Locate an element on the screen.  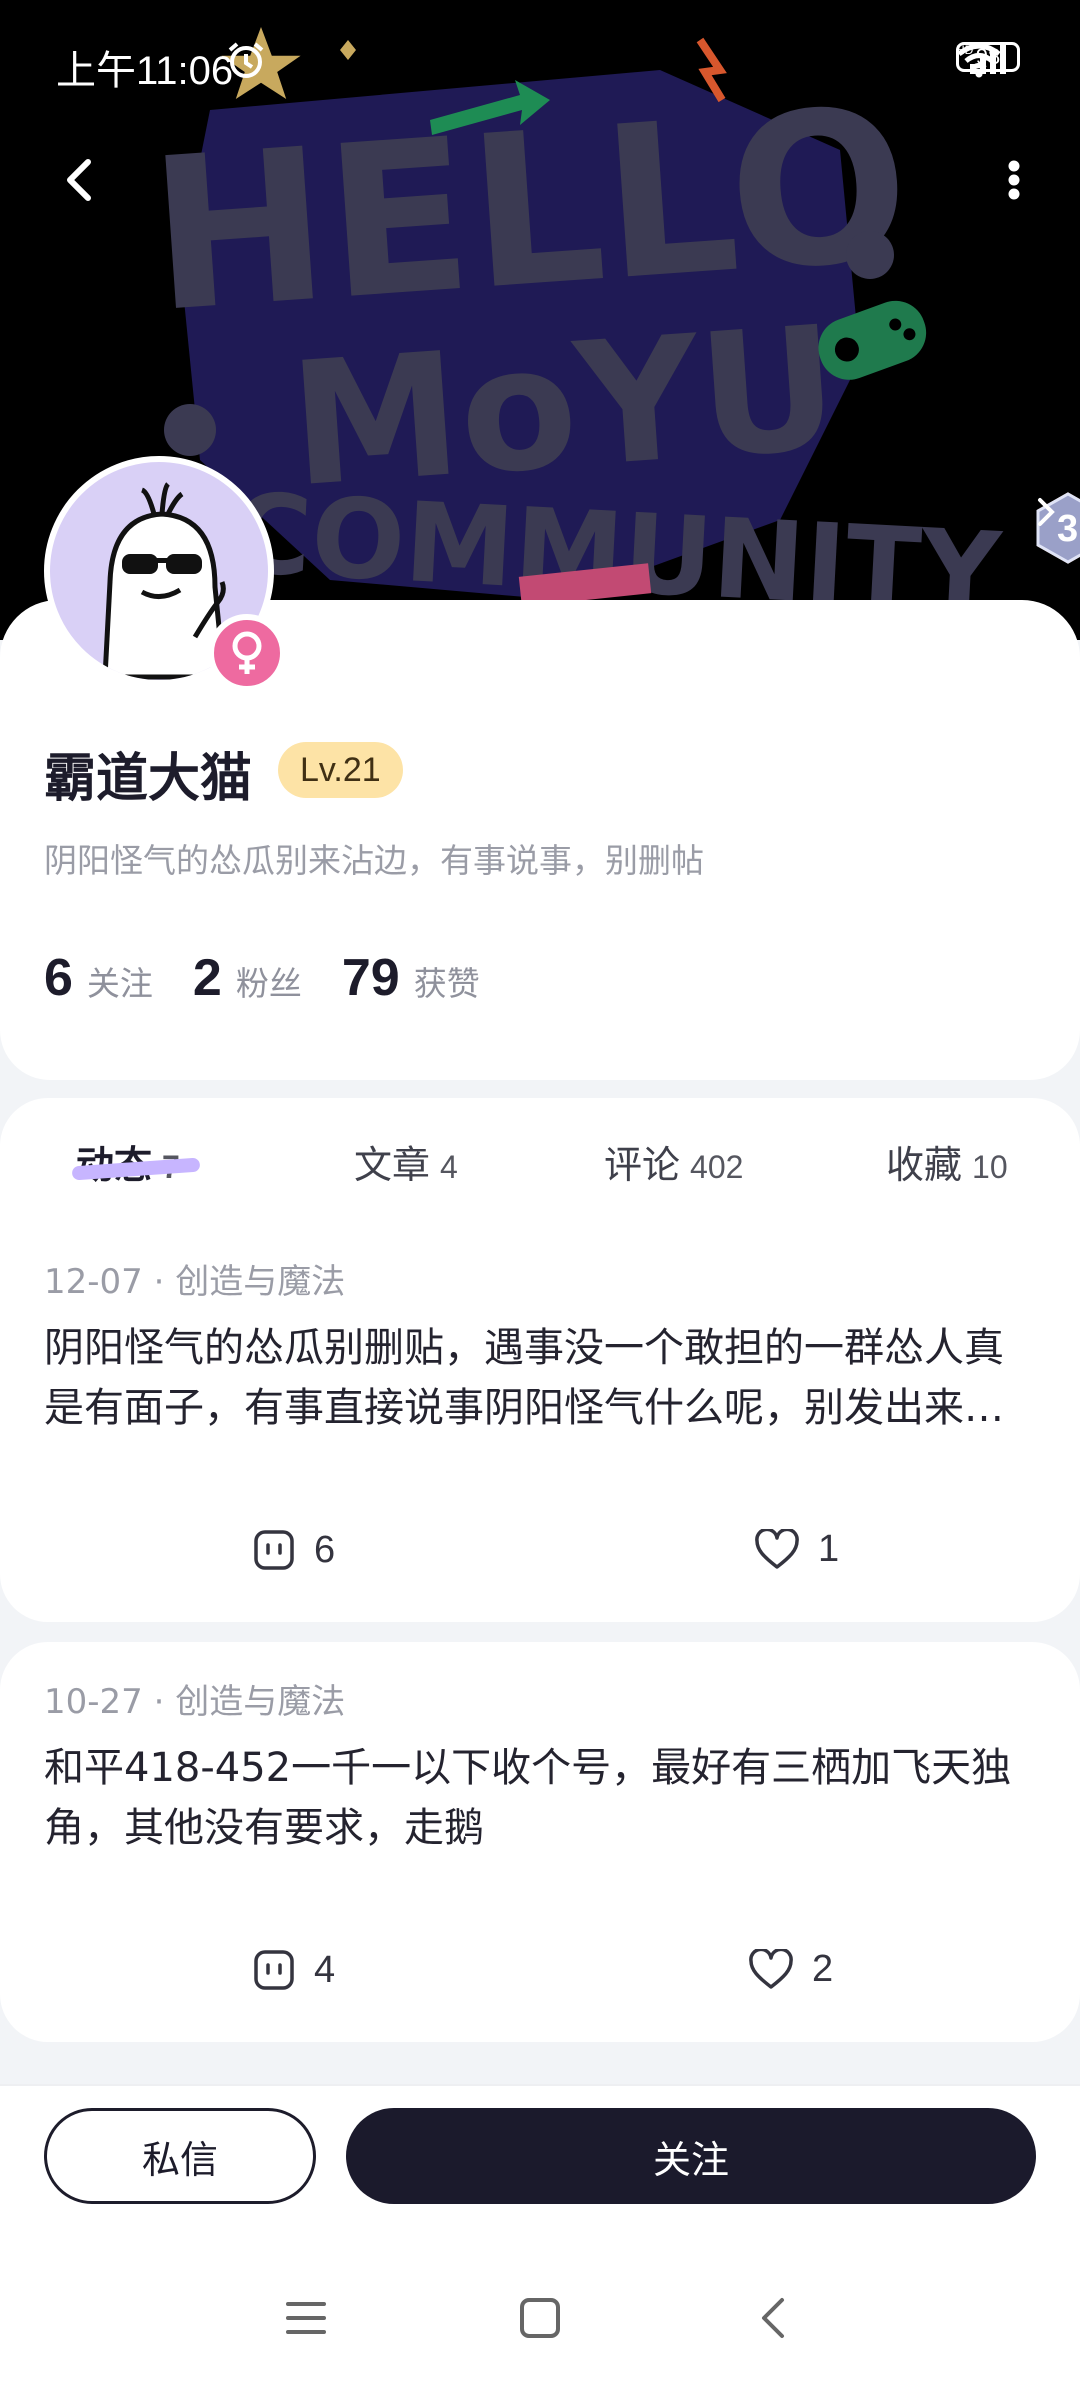
tab-comments-label: 评论 is located at coordinates (642, 1165).